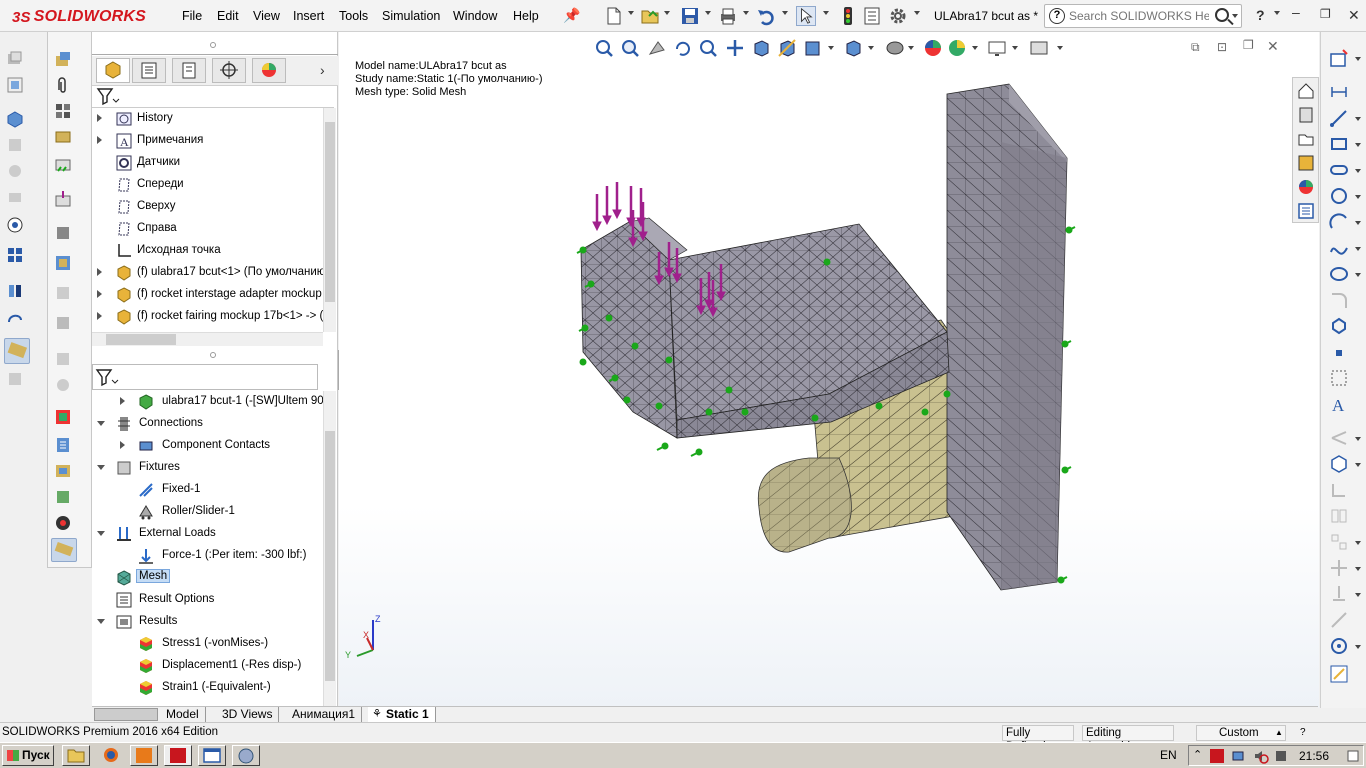  Describe the element at coordinates (229, 70) in the screenshot. I see `tab-dimxpert` at that location.